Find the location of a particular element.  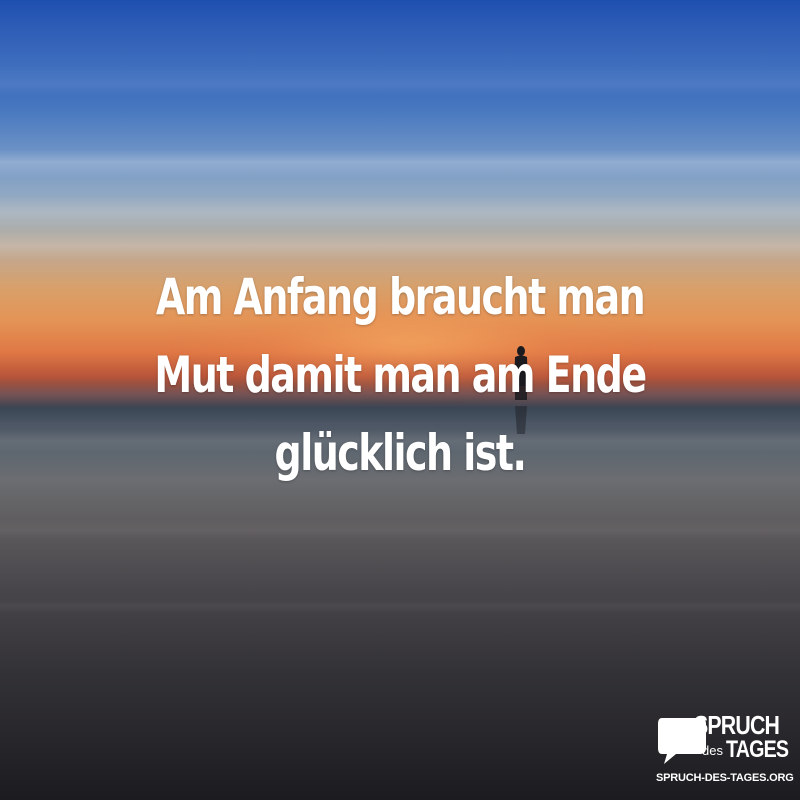

quote-line: Mut damit man am Ende is located at coordinates (400, 375).